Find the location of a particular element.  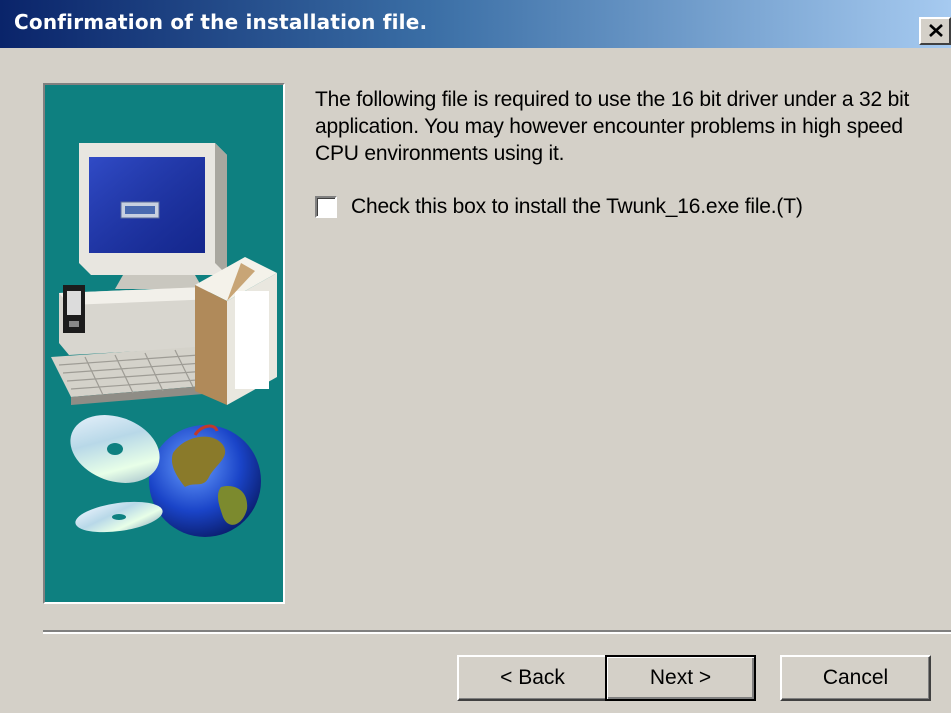

cancel-button: Cancel is located at coordinates (855, 678).